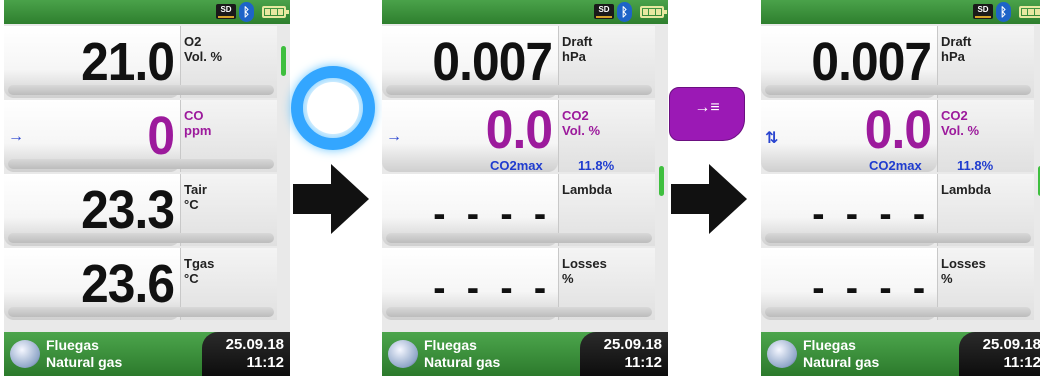  I want to click on measurement-row-tair: 23.3 Tair °C, so click(141, 210).